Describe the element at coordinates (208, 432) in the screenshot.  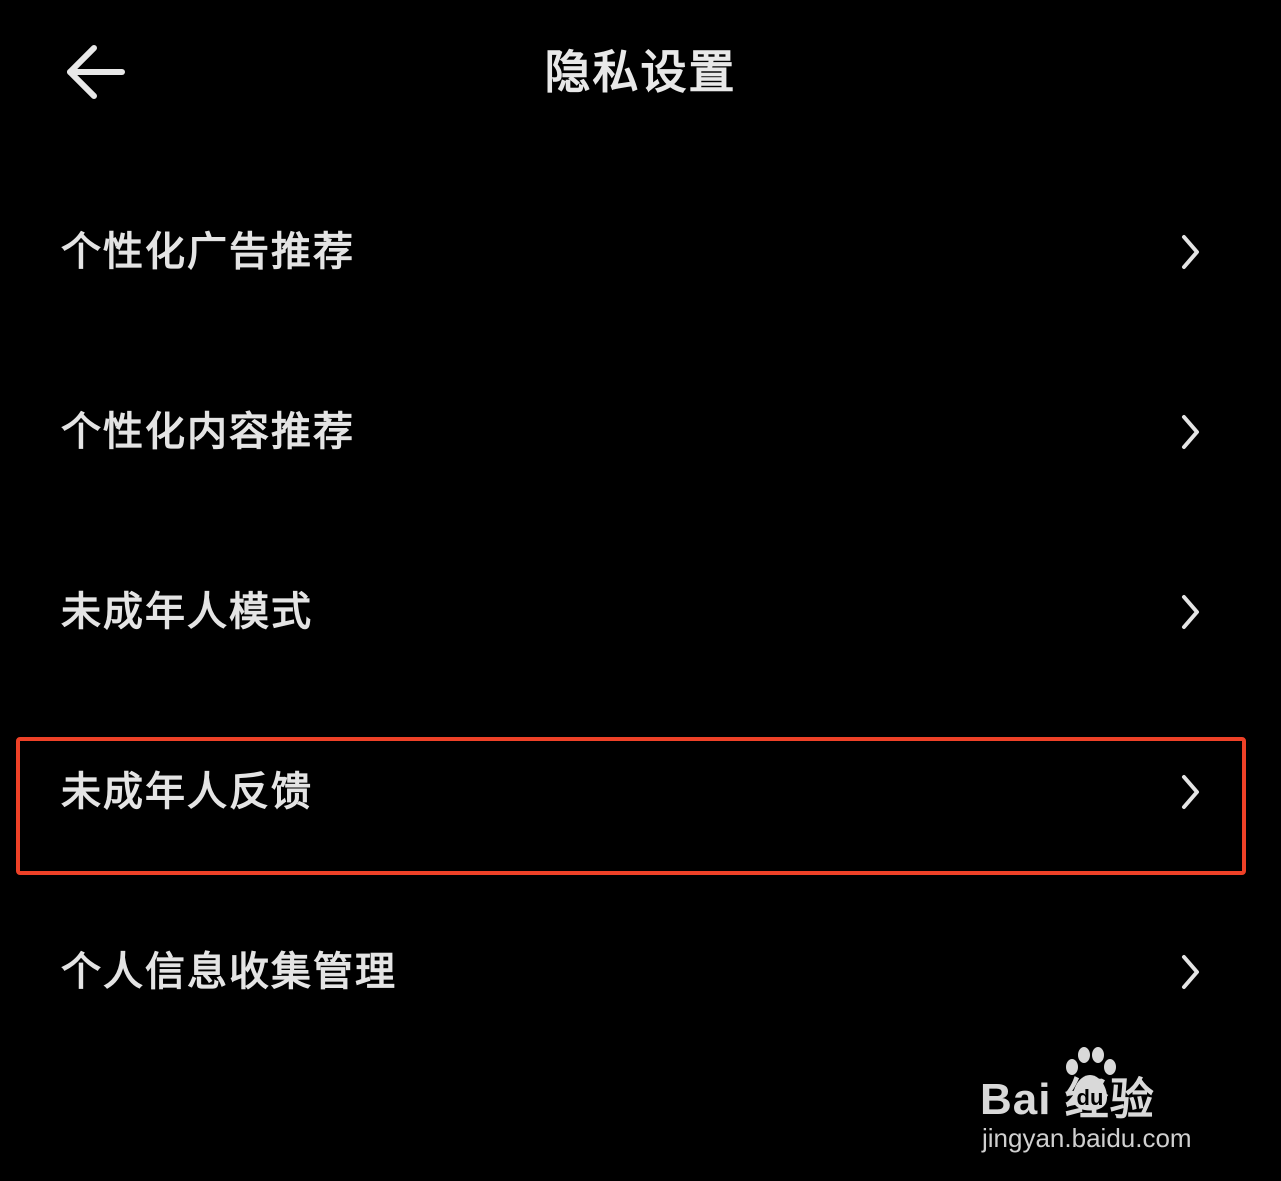
I see `menu-item-label: 个性化内容推荐` at that location.